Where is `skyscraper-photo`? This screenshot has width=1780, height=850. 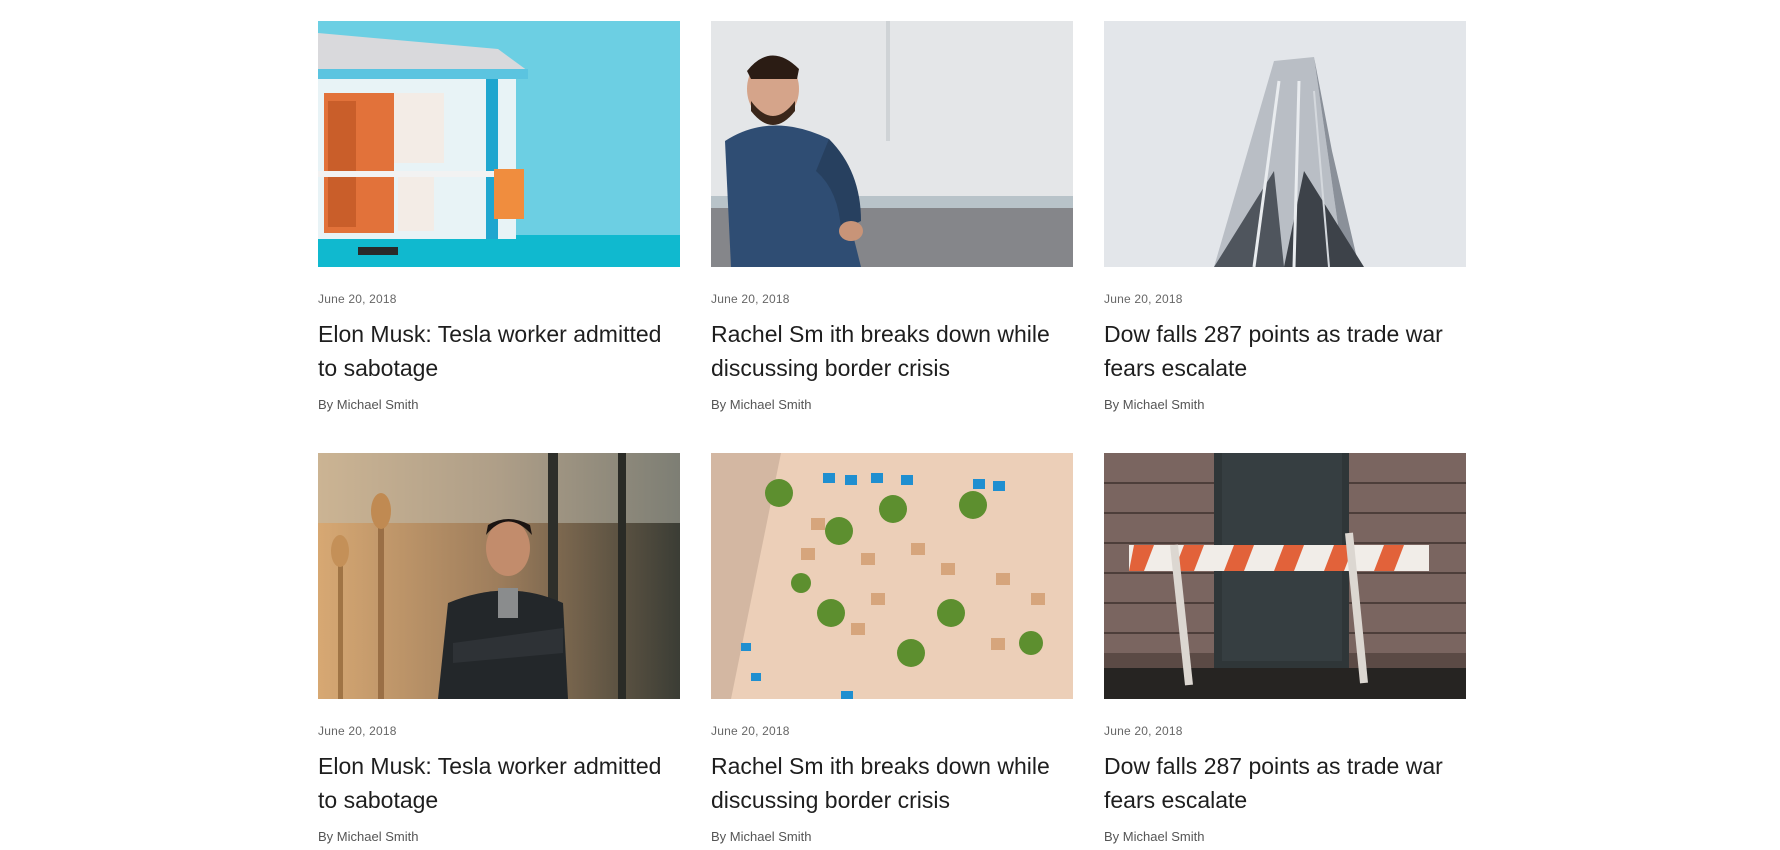
skyscraper-photo is located at coordinates (1285, 144).